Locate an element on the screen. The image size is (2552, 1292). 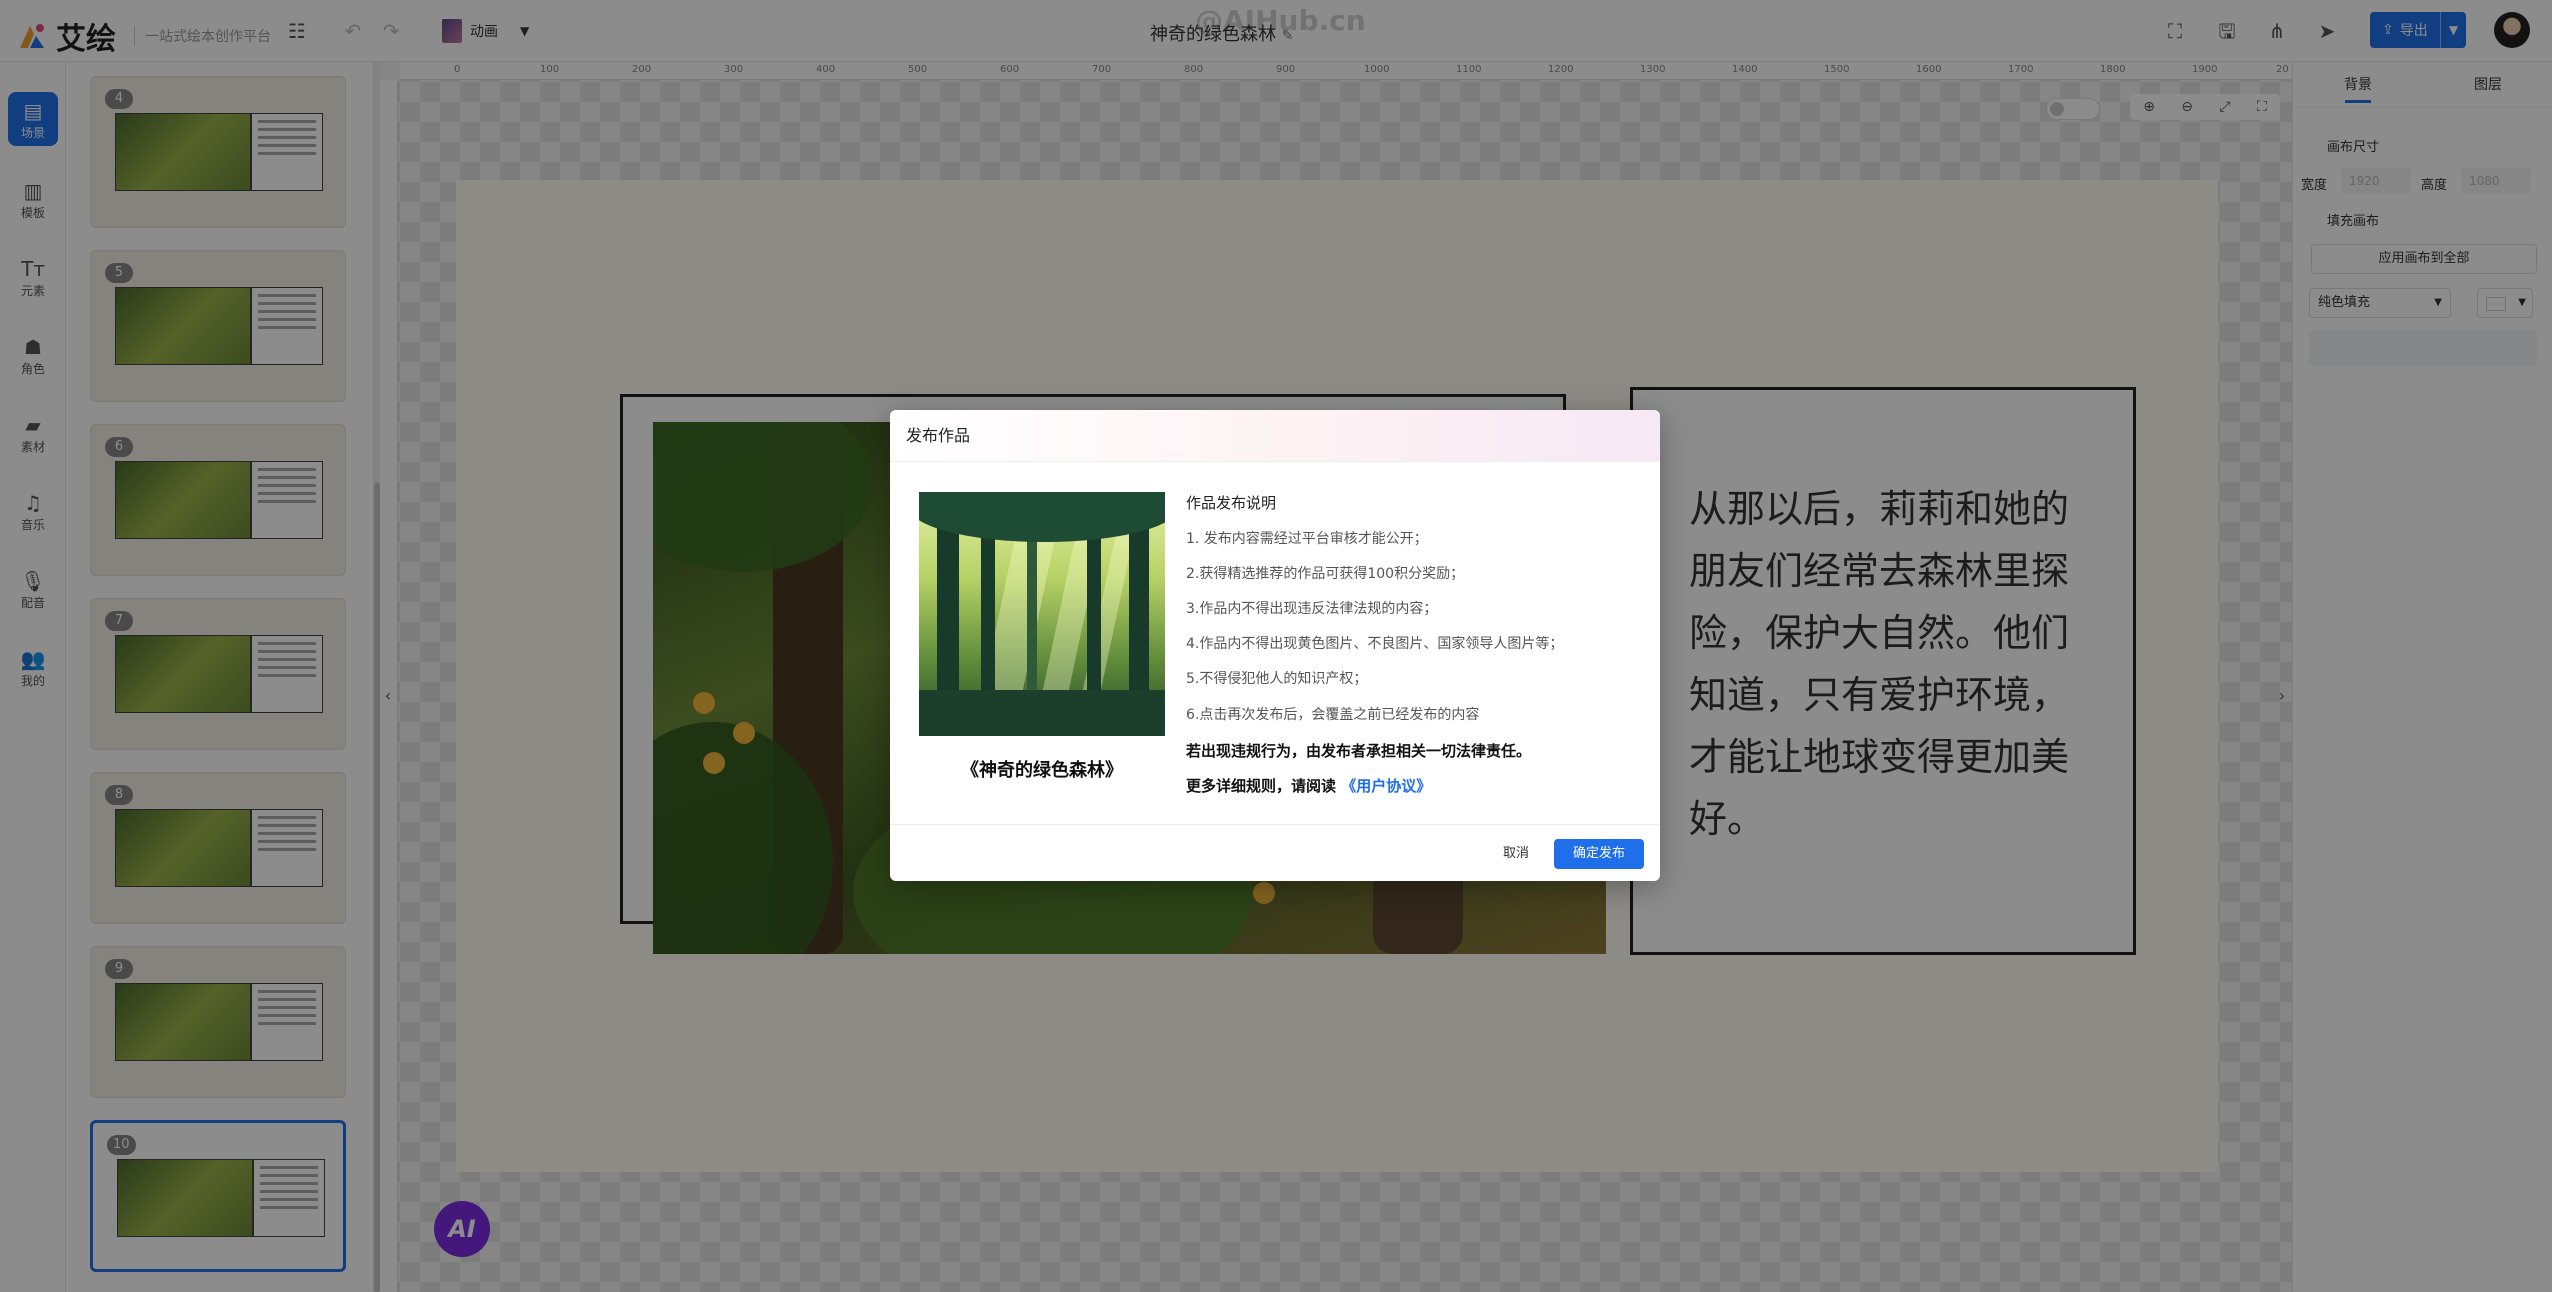
cancel-button: 取消 is located at coordinates (1516, 854).